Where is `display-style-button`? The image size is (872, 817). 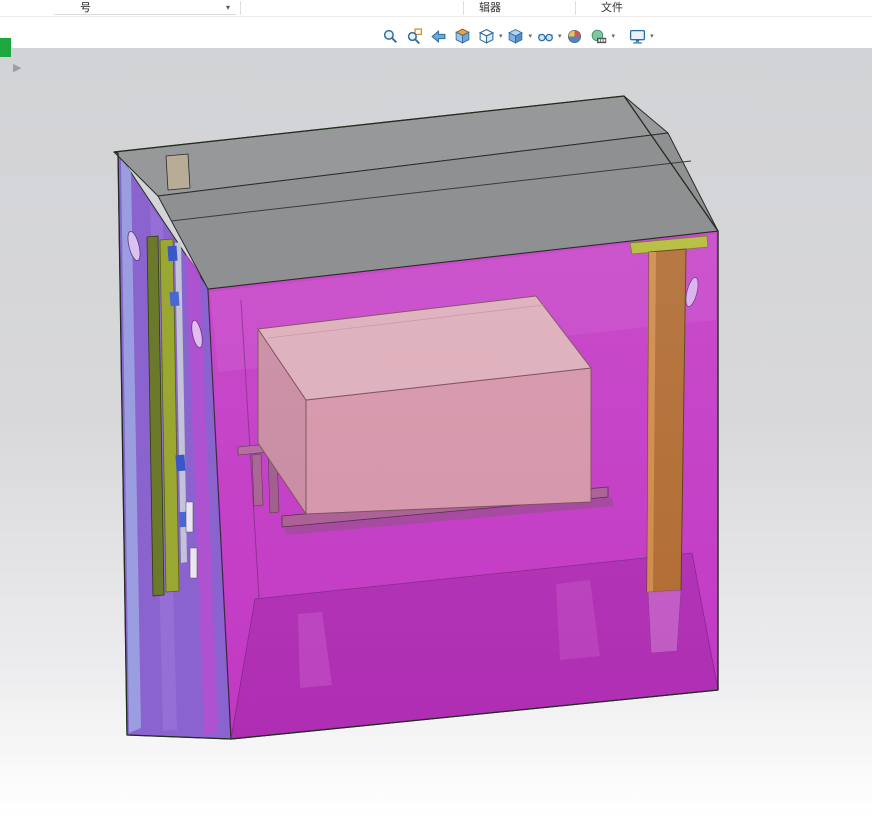
display-style-button is located at coordinates (516, 36).